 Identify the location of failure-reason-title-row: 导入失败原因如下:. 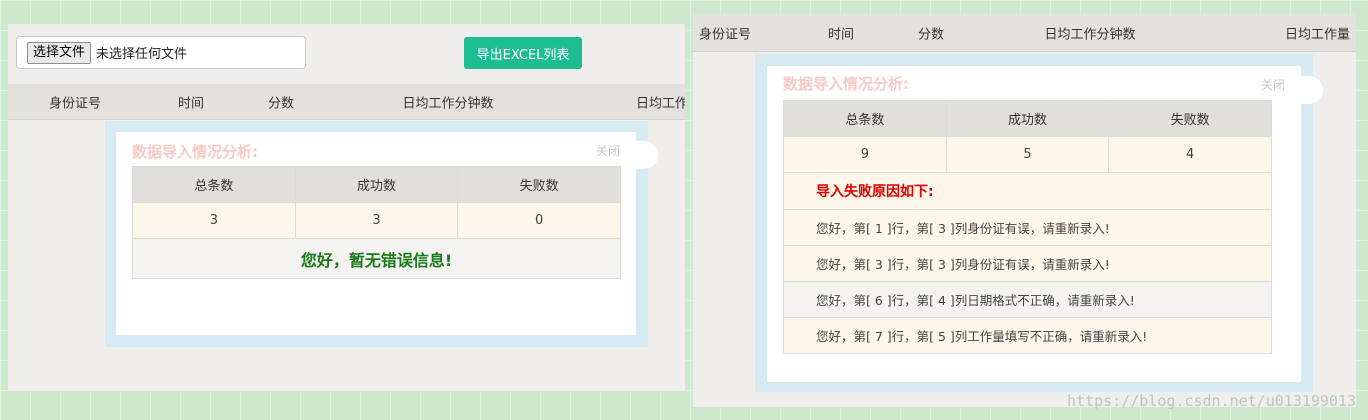
(1027, 191).